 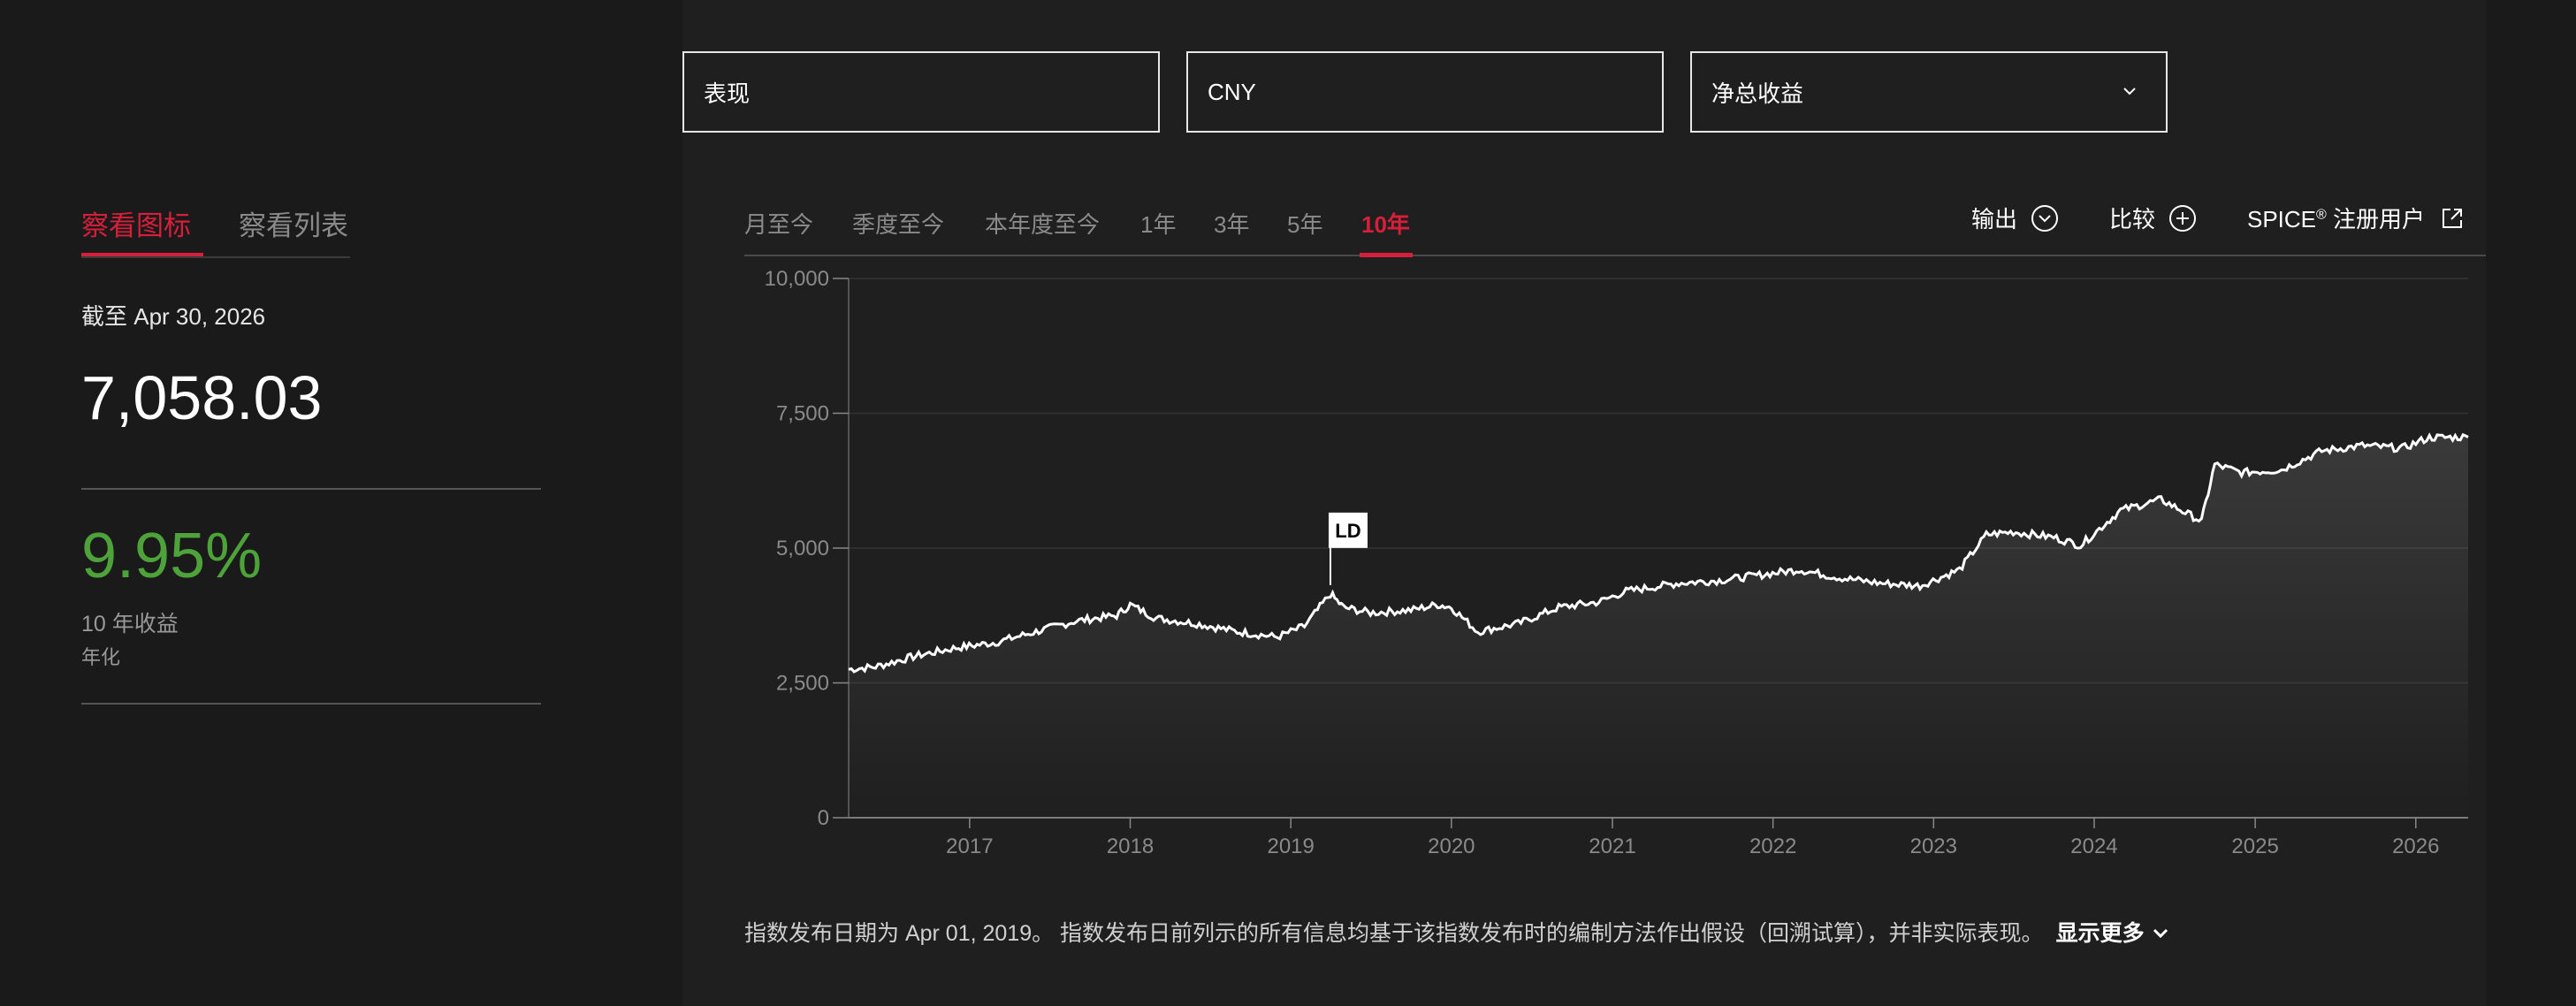 I want to click on y-tick-label: 5,000, so click(x=802, y=548).